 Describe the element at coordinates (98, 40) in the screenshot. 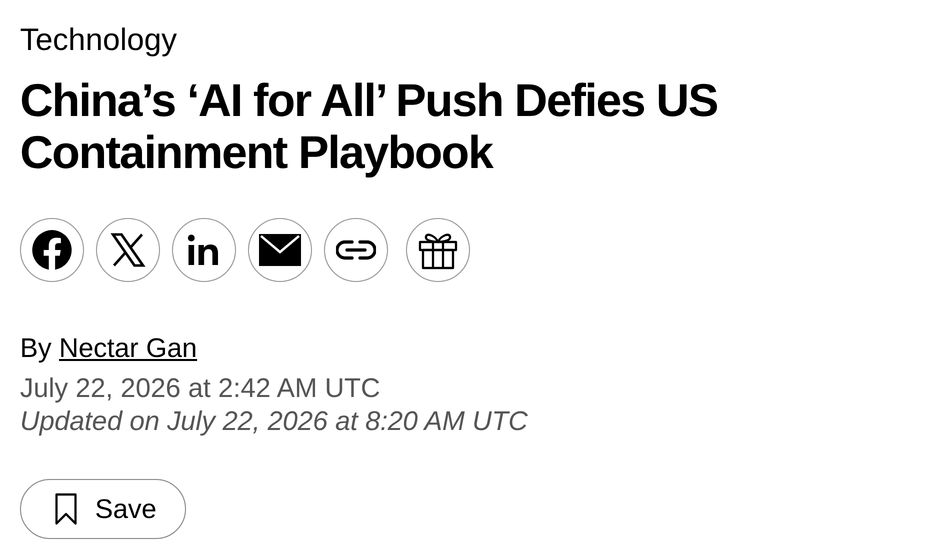

I see `section-label: Technology` at that location.